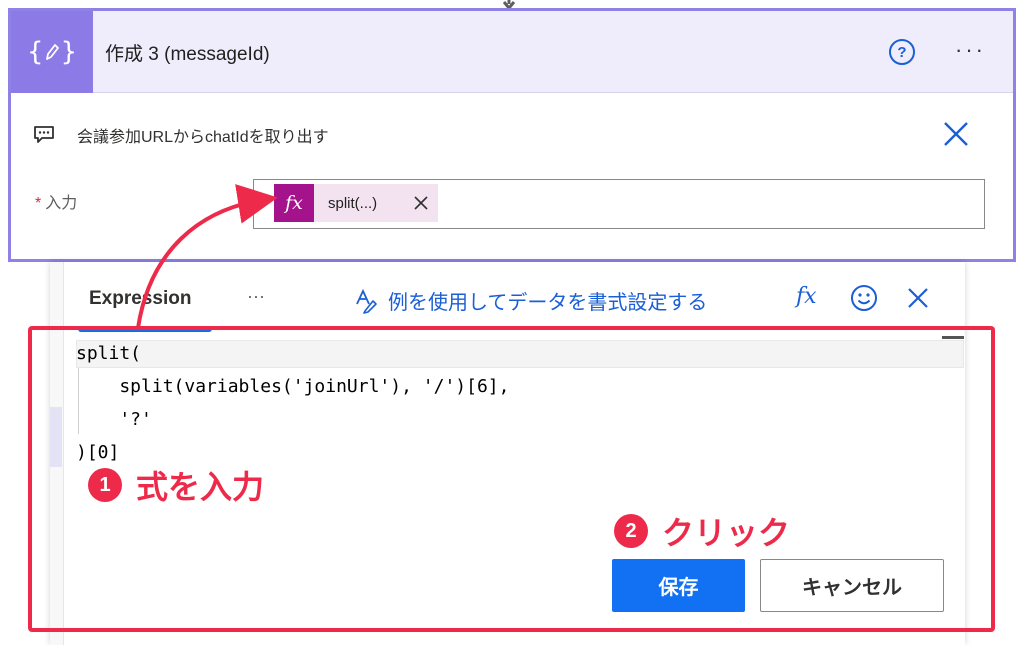 This screenshot has height=645, width=1024. What do you see at coordinates (187, 52) in the screenshot?
I see `card-title: 作成 3 (messageId)` at bounding box center [187, 52].